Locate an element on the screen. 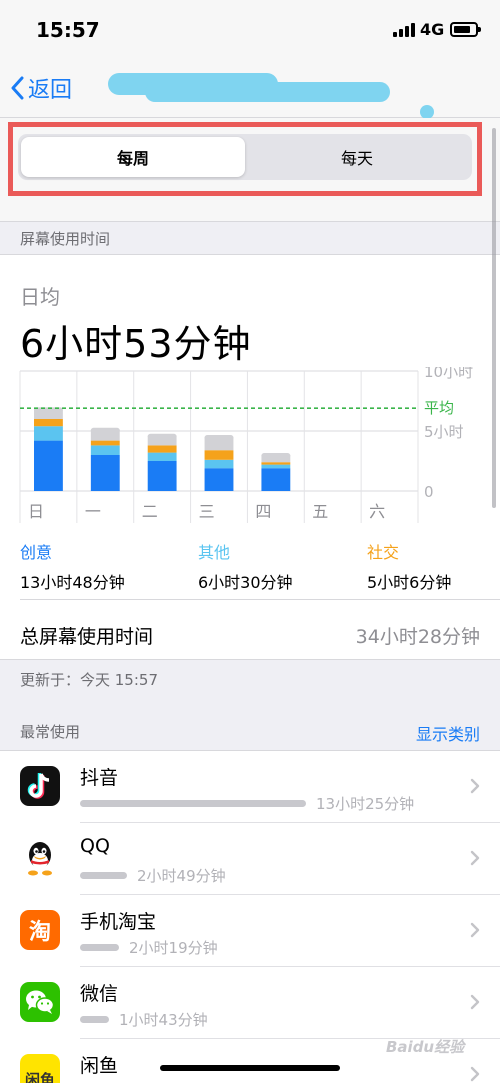 The image size is (500, 1083). home-indicator is located at coordinates (250, 1068).